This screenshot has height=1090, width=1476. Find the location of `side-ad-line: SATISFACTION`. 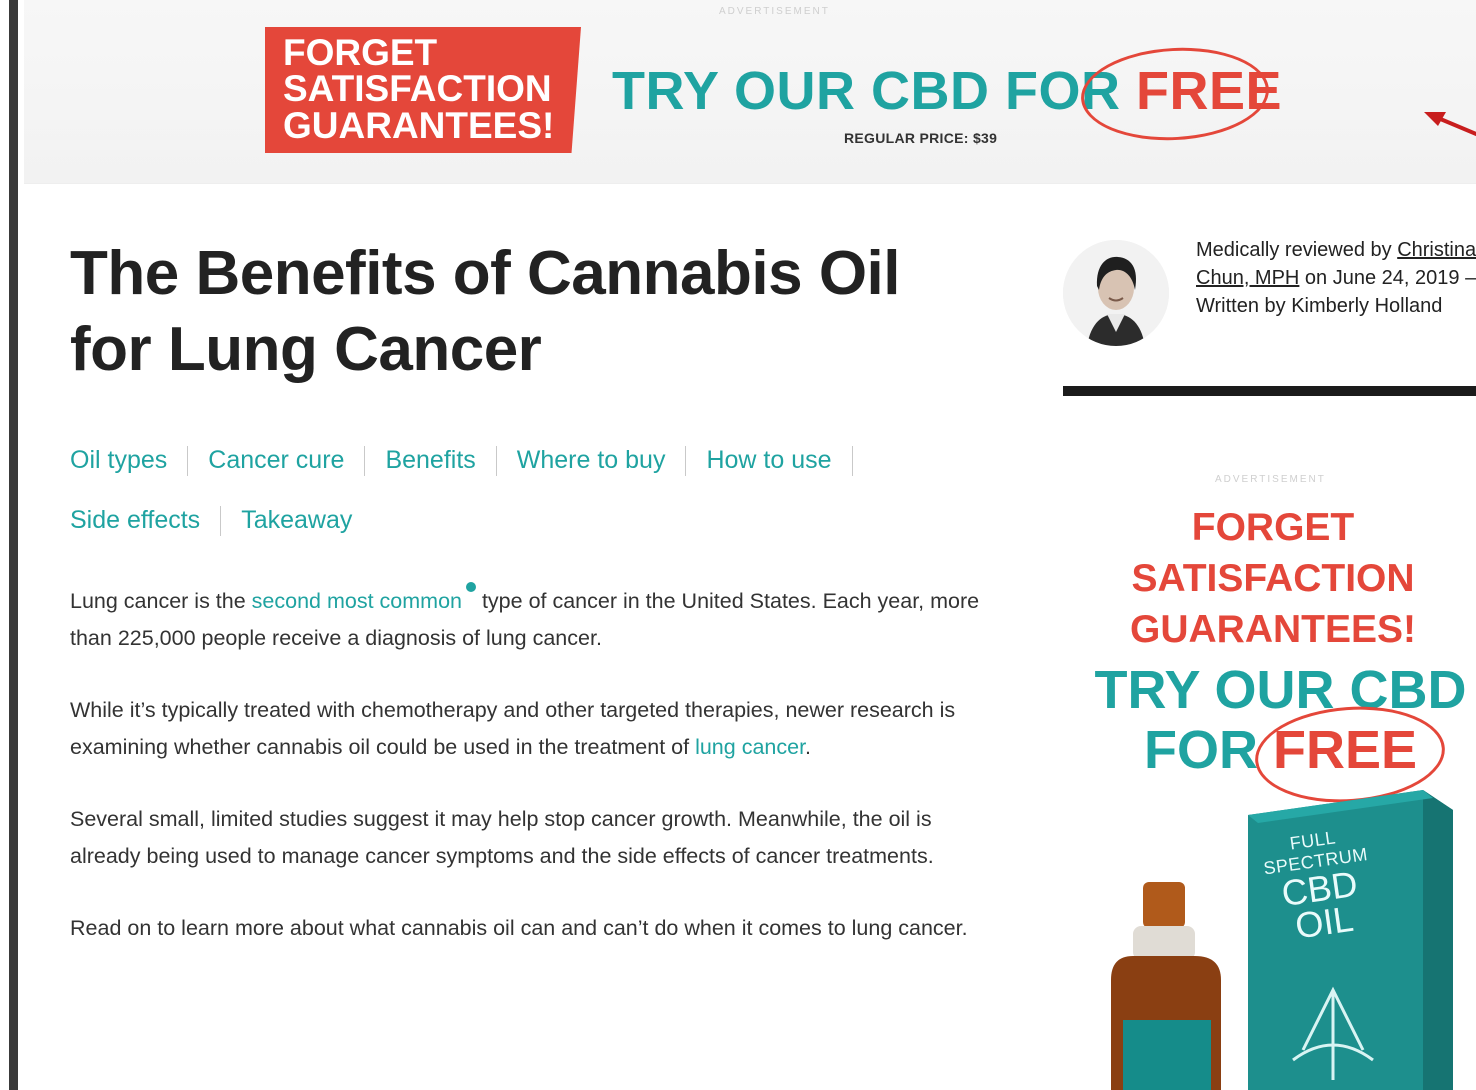

side-ad-line: SATISFACTION is located at coordinates (1273, 578).